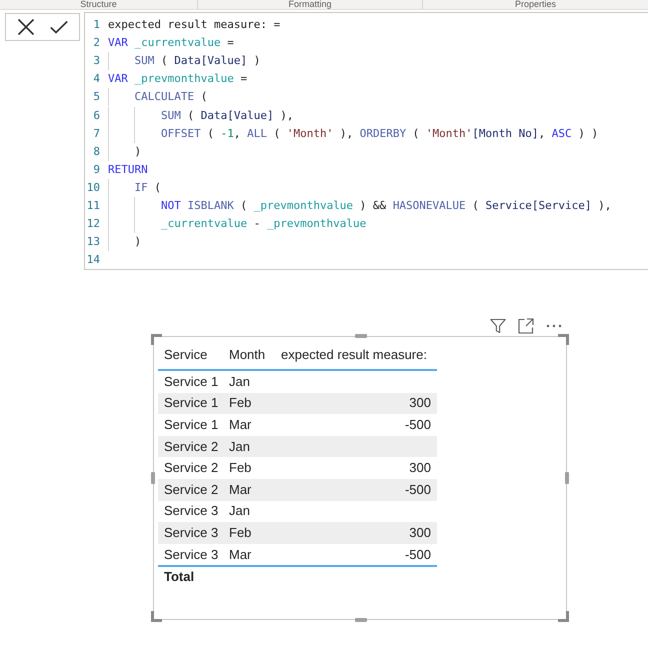 The image size is (648, 652). What do you see at coordinates (178, 79) in the screenshot?
I see `code-line: VAR _prevmonthvalue =` at bounding box center [178, 79].